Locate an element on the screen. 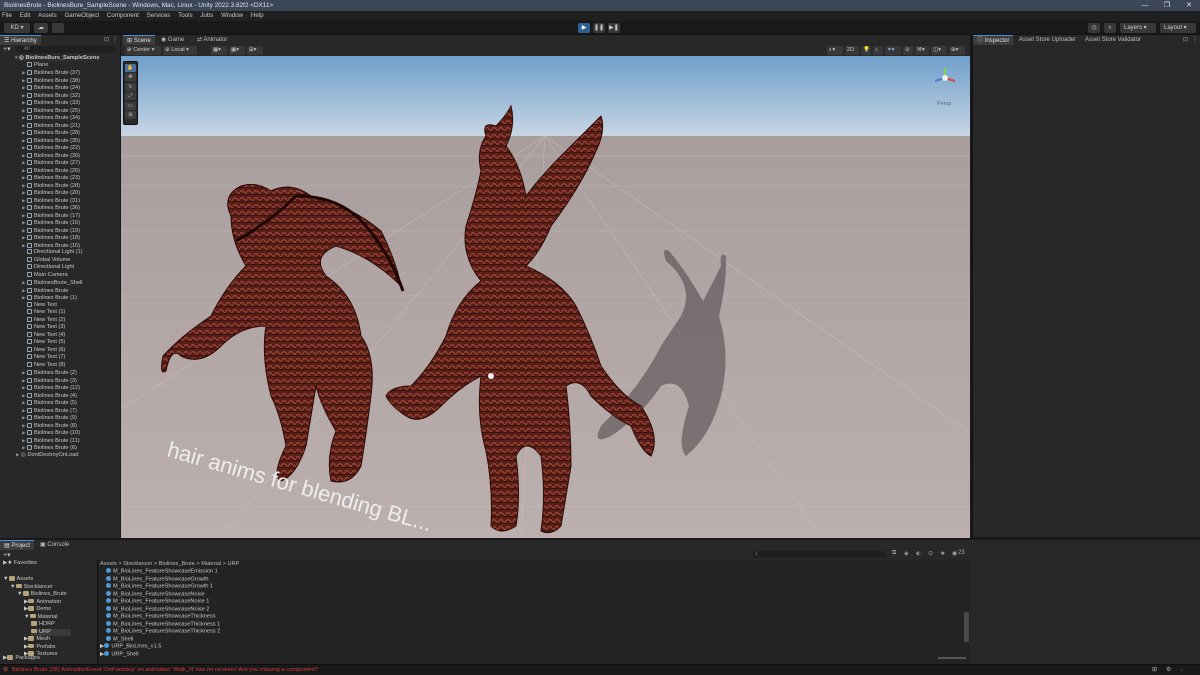  file-item: M_Shell is located at coordinates (119, 639).